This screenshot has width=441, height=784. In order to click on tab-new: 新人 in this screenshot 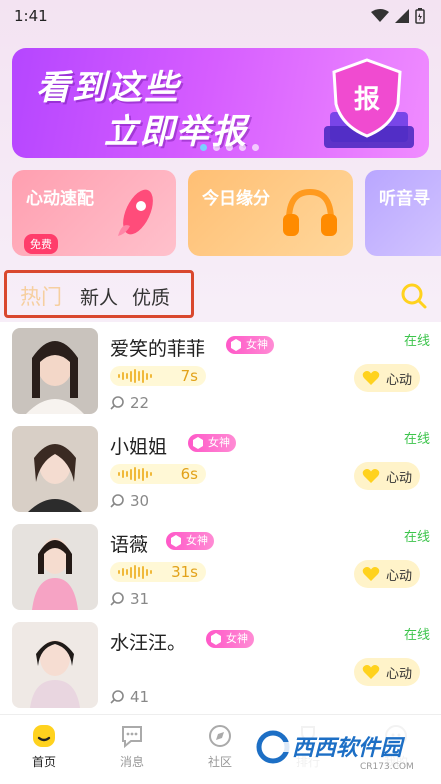, I will do `click(99, 296)`.